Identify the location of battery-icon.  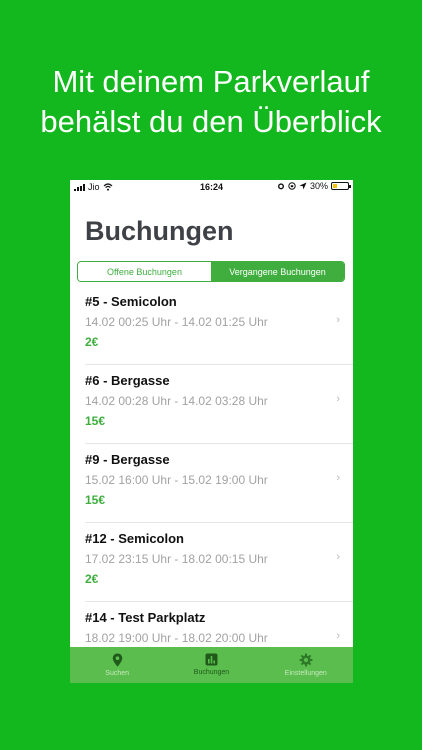
(341, 186).